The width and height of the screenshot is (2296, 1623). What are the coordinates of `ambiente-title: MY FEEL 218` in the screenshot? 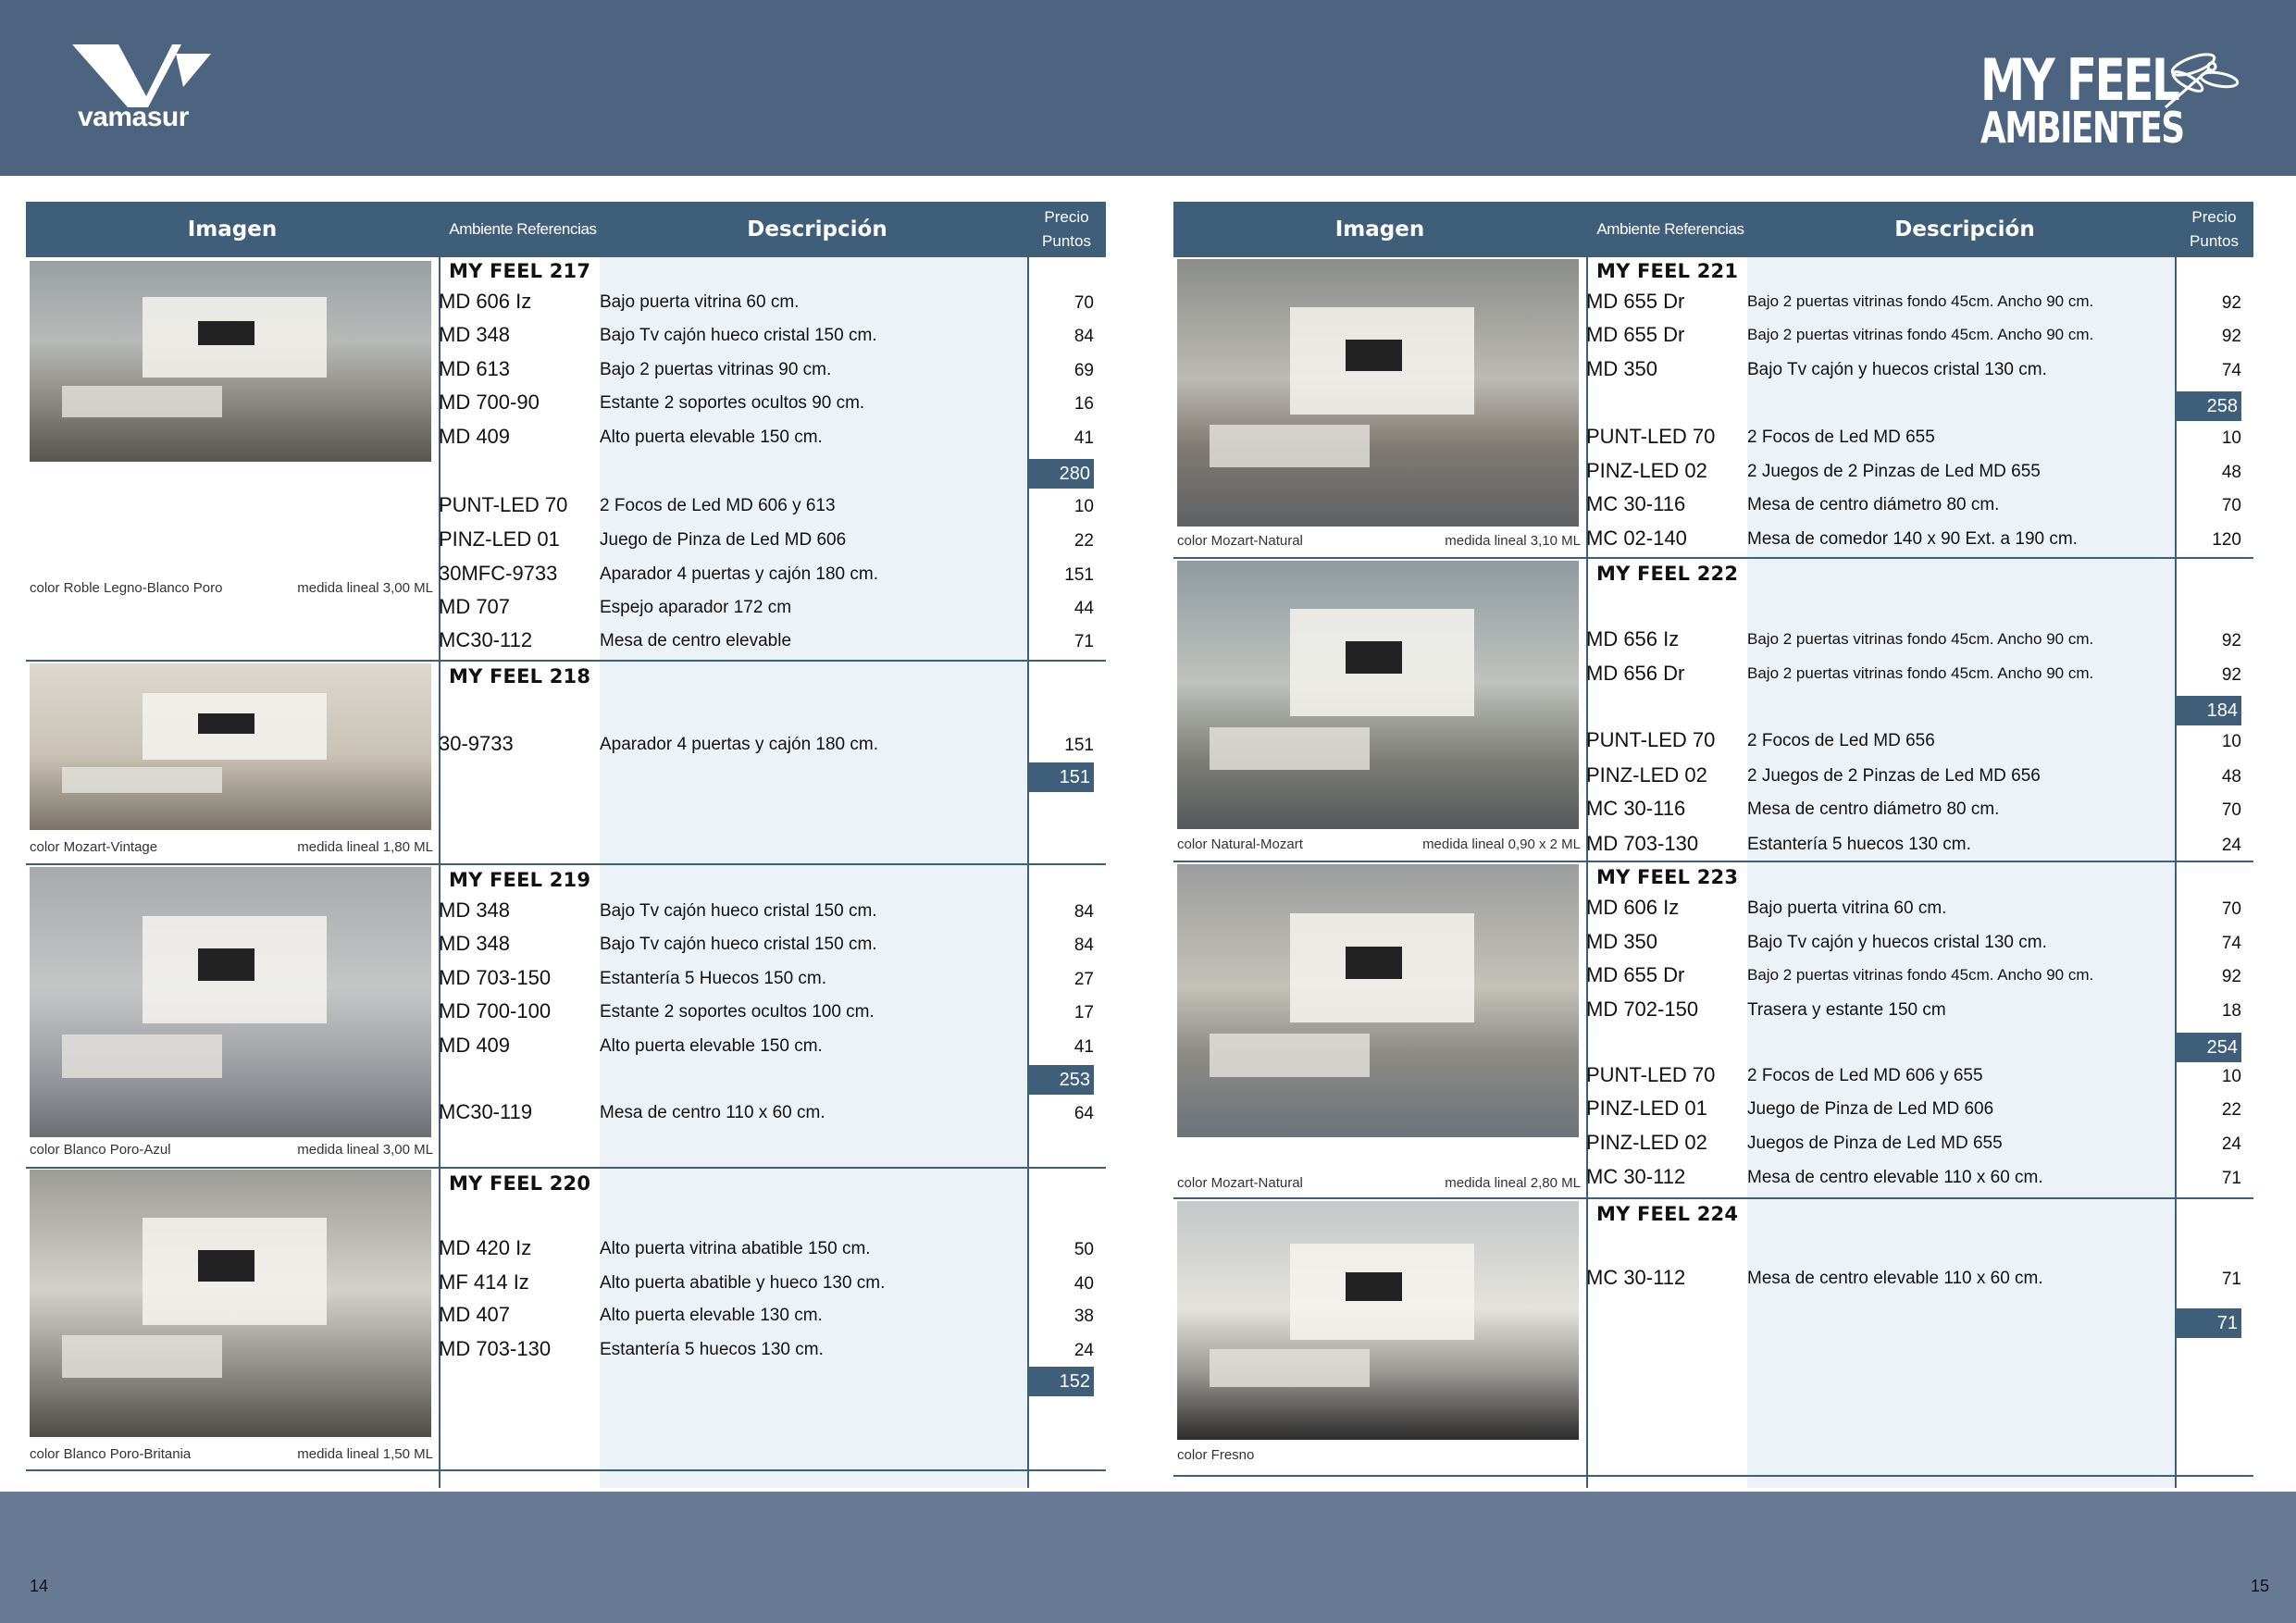 It's located at (520, 676).